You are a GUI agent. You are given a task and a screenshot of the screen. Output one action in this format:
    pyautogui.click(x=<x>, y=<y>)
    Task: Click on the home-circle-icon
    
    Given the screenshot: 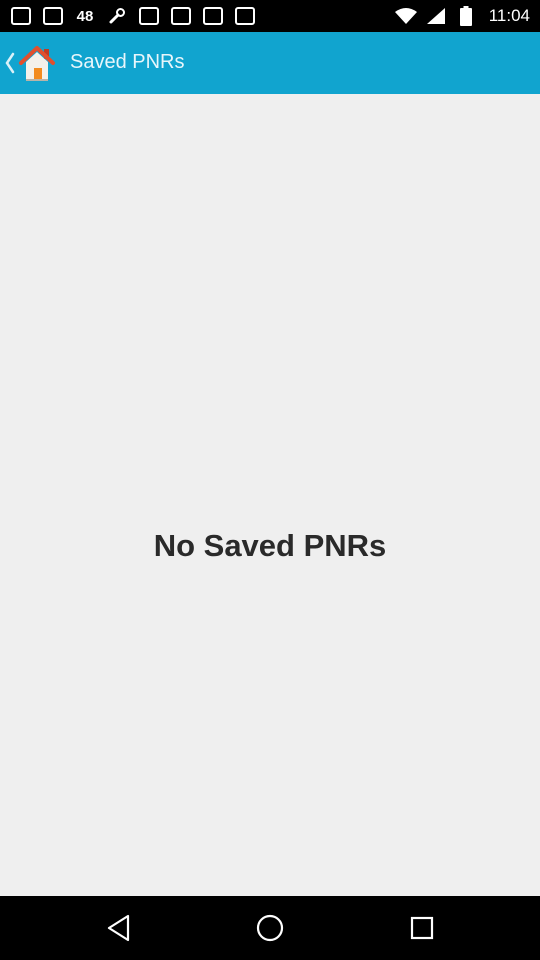 What is the action you would take?
    pyautogui.click(x=270, y=928)
    